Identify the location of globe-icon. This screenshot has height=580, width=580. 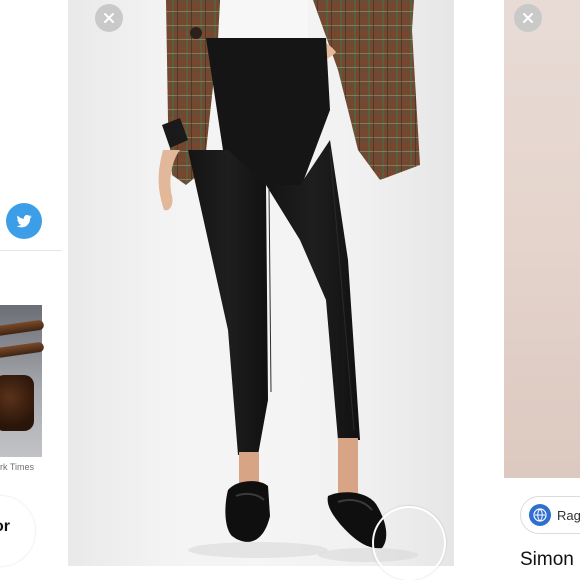
(540, 515).